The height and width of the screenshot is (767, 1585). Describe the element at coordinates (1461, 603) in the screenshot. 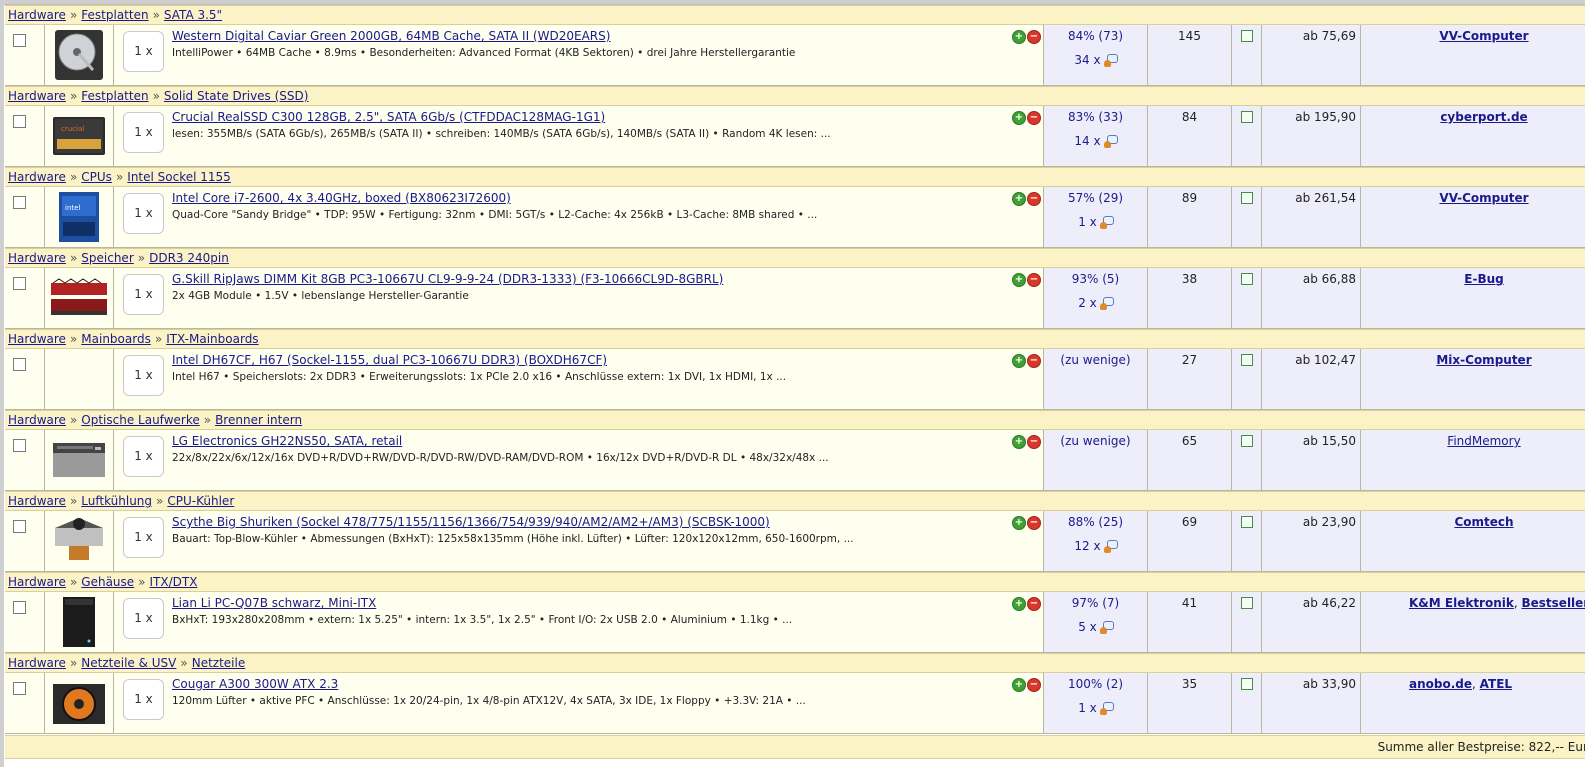

I see `shop-link: K&M Elektronik` at that location.